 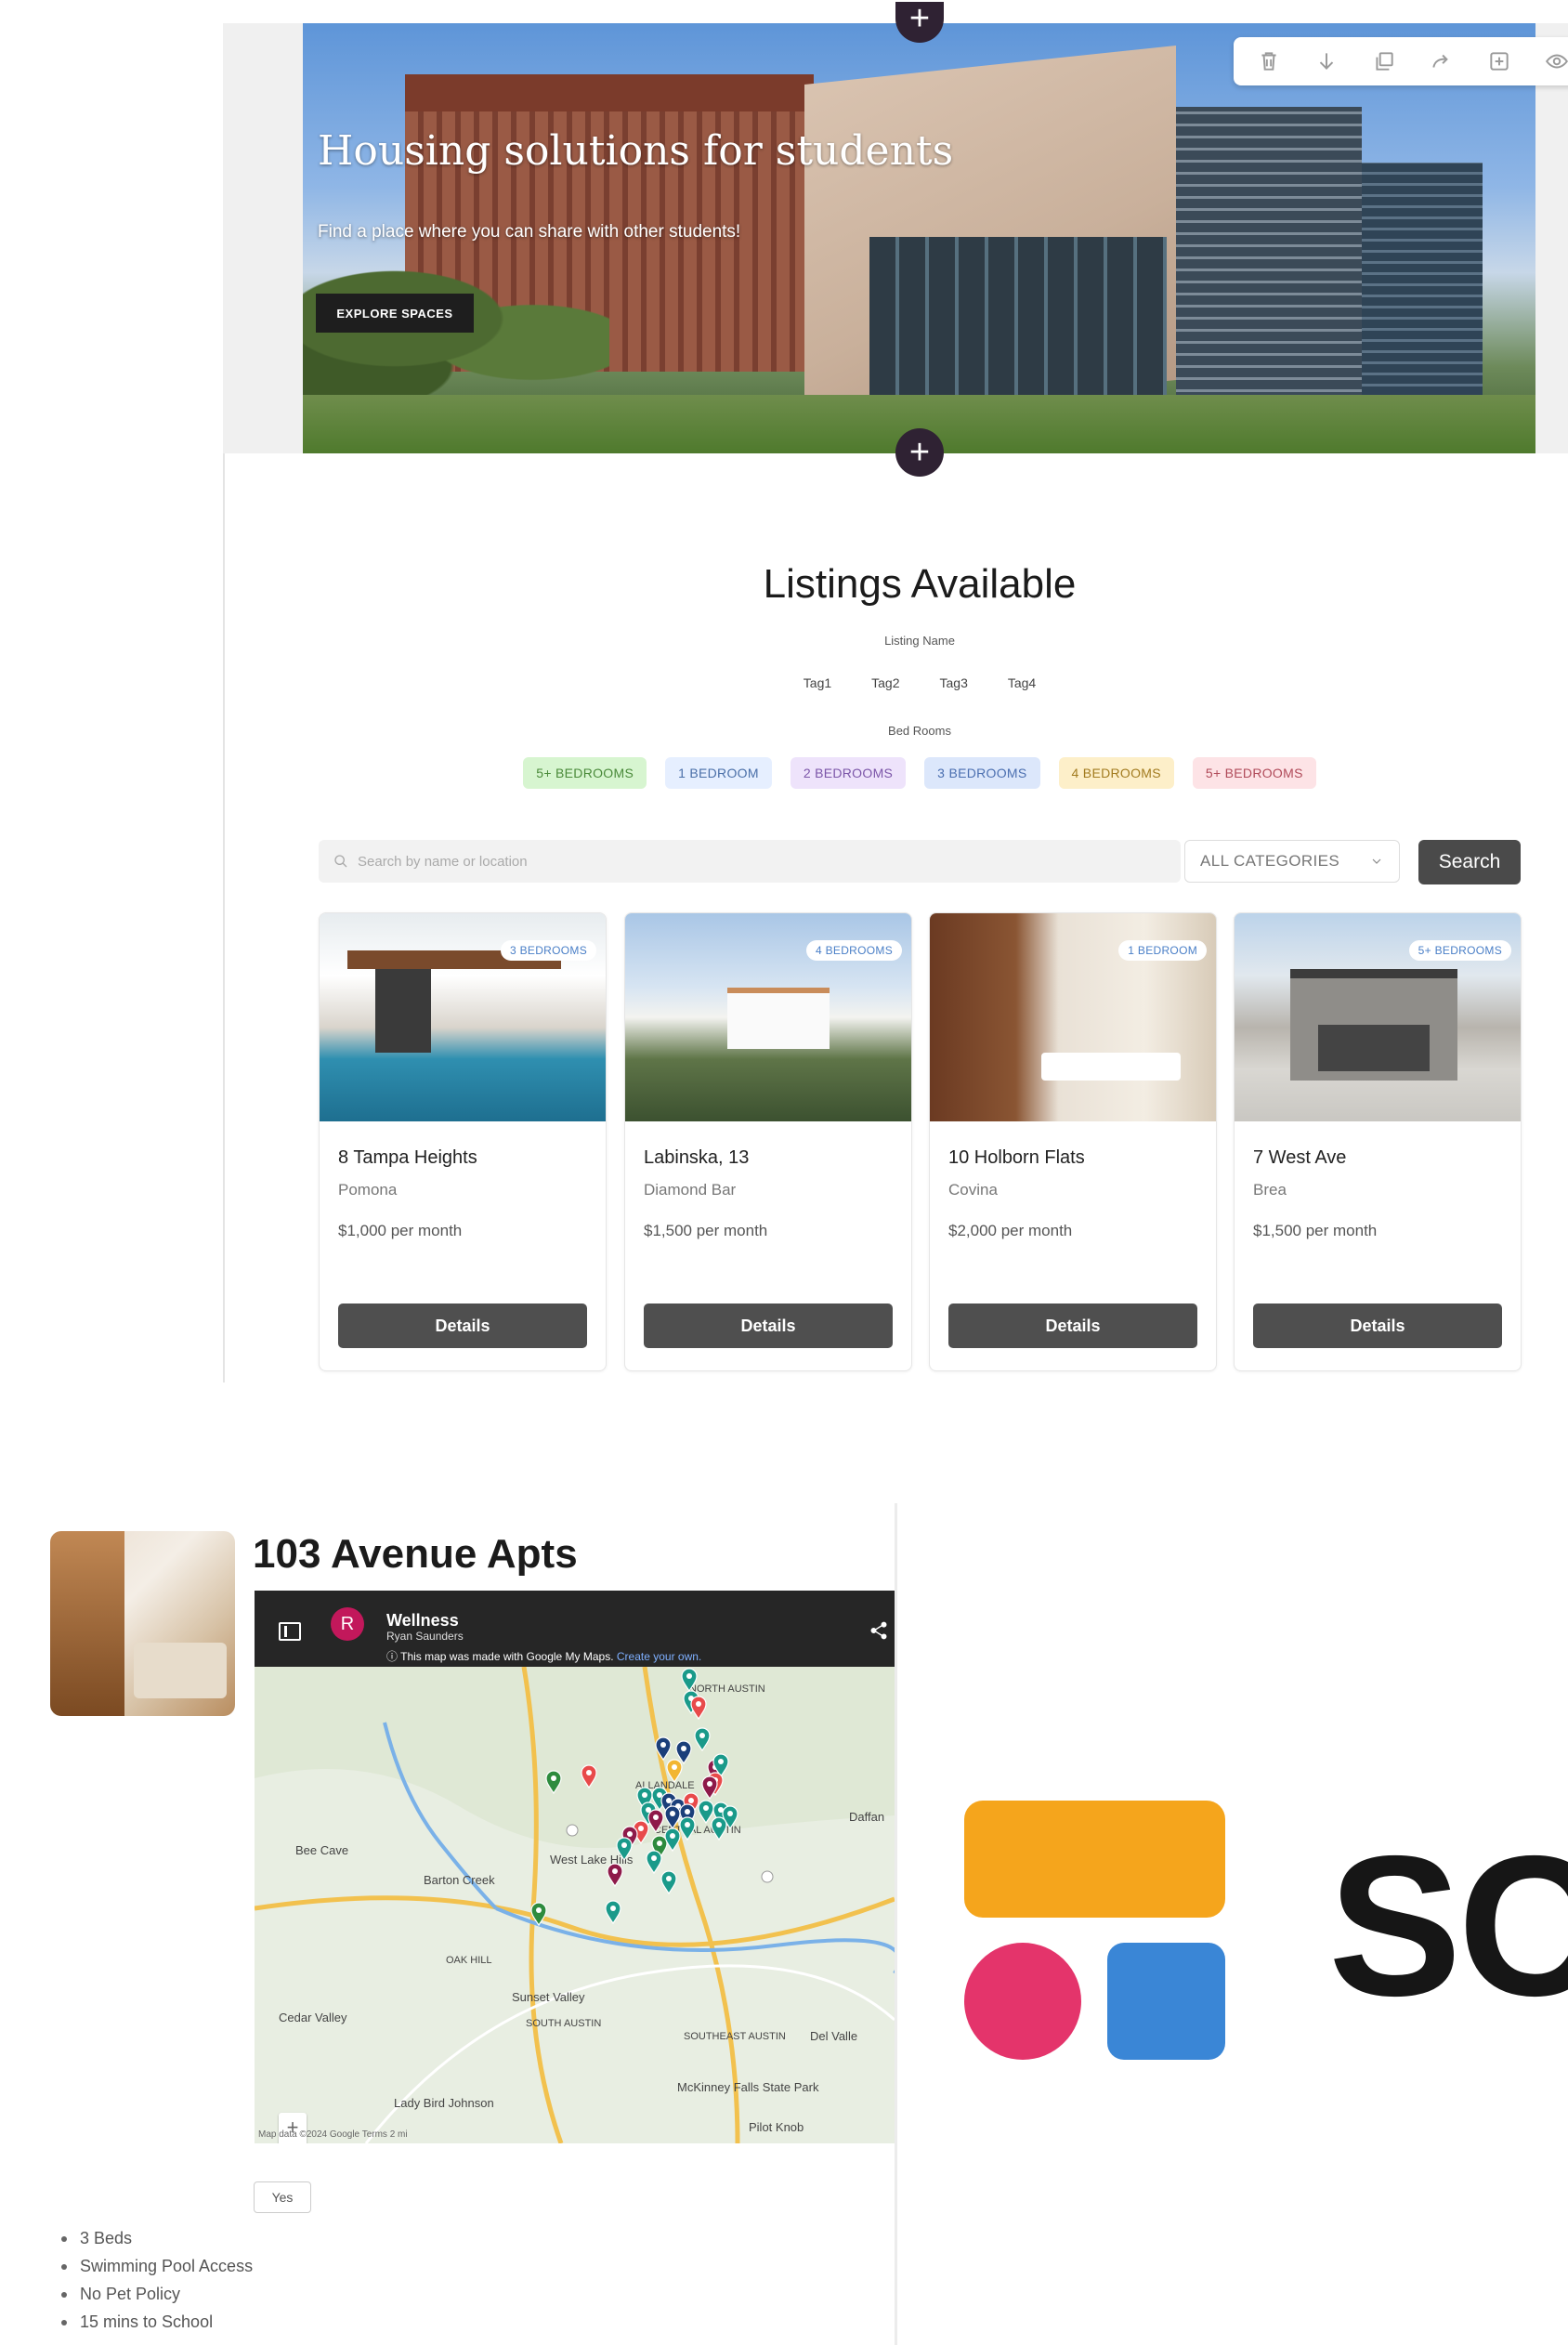 What do you see at coordinates (1556, 61) in the screenshot?
I see `eye-icon` at bounding box center [1556, 61].